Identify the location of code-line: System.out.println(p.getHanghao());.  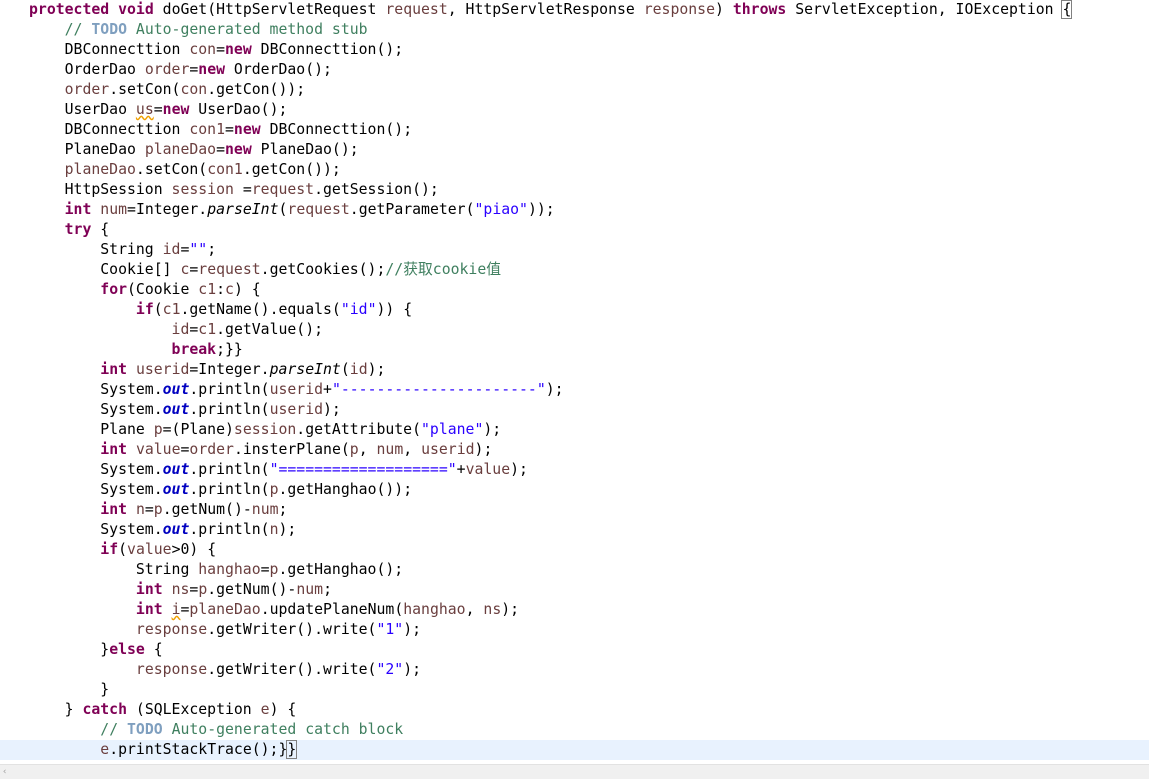
(589, 490).